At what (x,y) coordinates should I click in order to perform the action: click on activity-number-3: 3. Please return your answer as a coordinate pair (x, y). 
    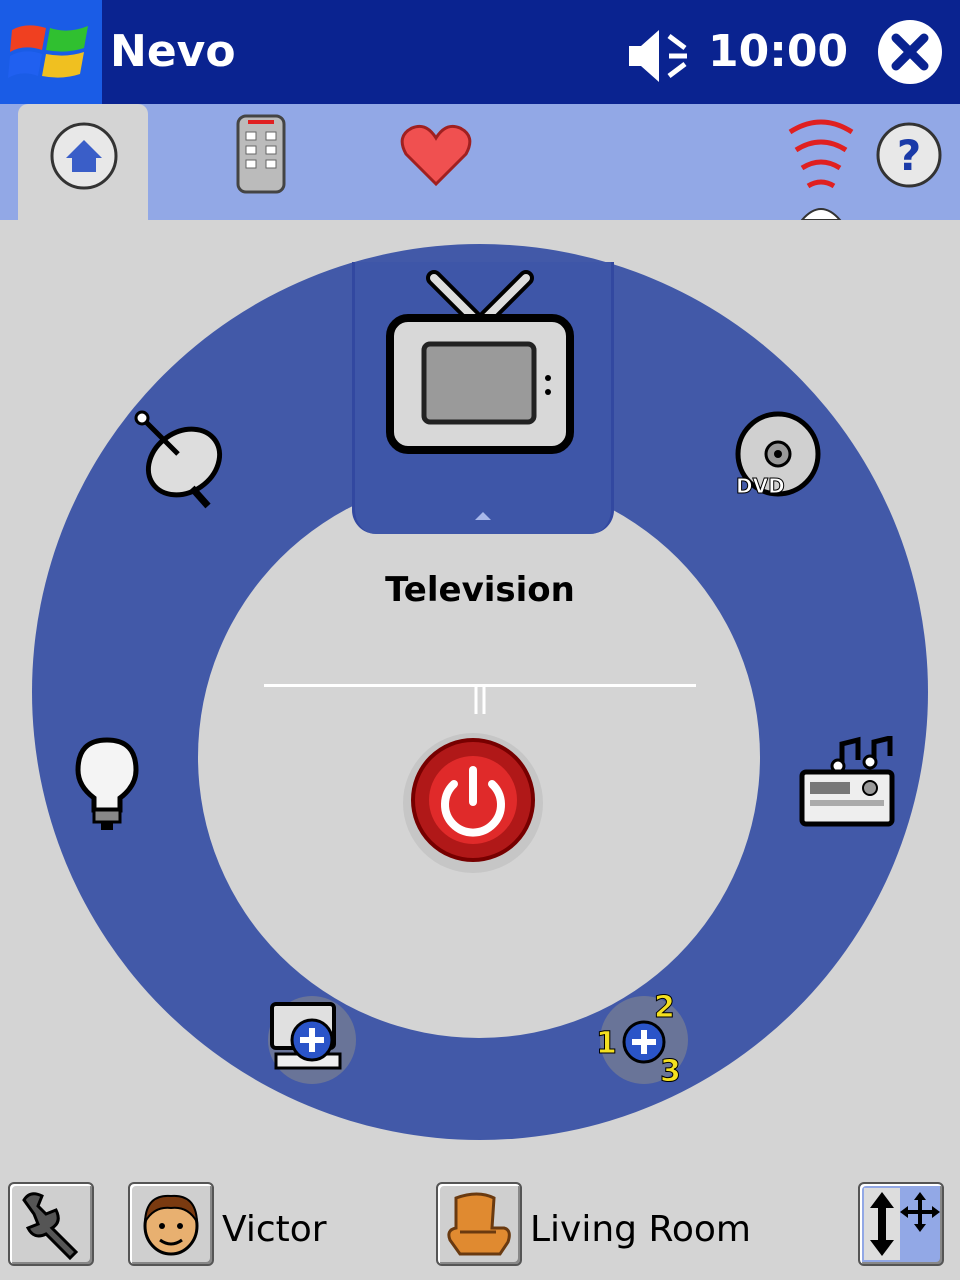
    Looking at the image, I should click on (671, 1072).